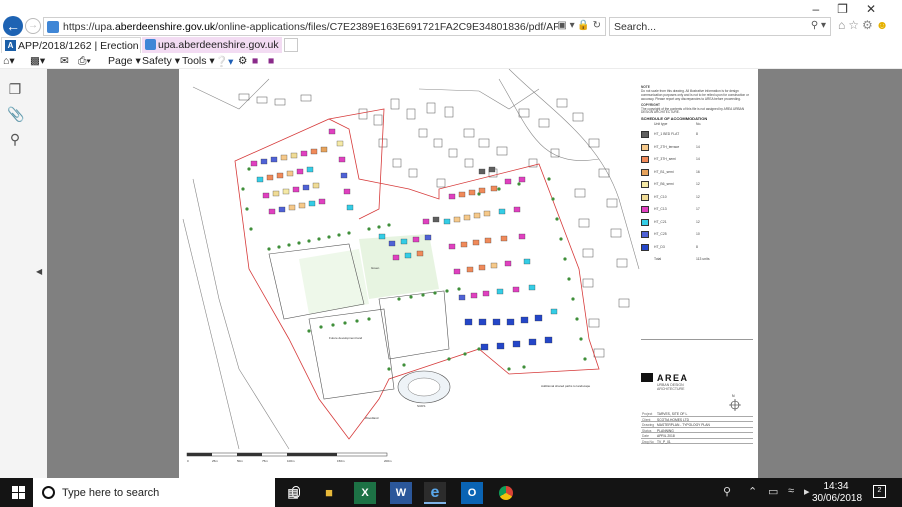 Image resolution: width=902 pixels, height=507 pixels. I want to click on search-icon: ⚲ ▾, so click(818, 25).